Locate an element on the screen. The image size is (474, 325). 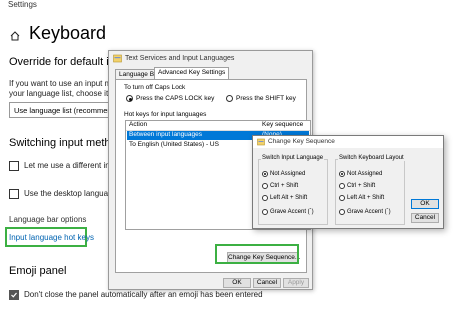
caps-lock-label: To turn off Caps Lock is located at coordinates (155, 87).